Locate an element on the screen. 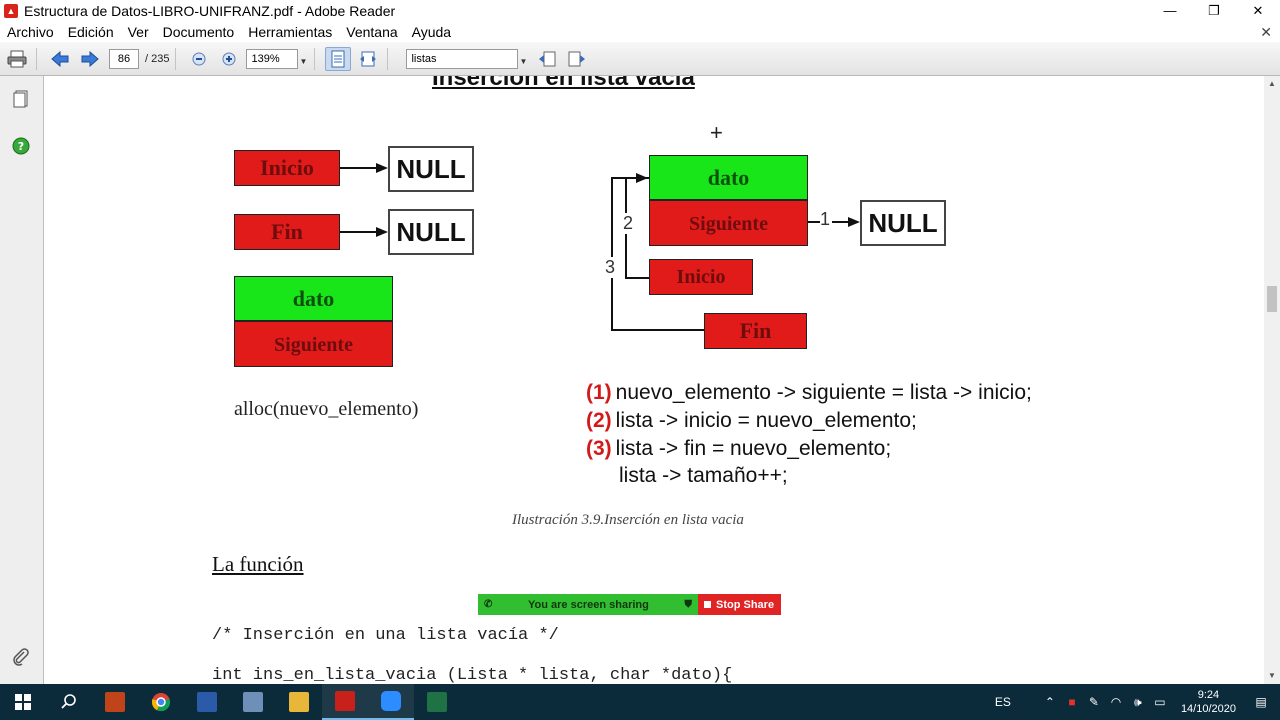 Image resolution: width=1280 pixels, height=720 pixels. taskbar-adobe-reader is located at coordinates (345, 702).